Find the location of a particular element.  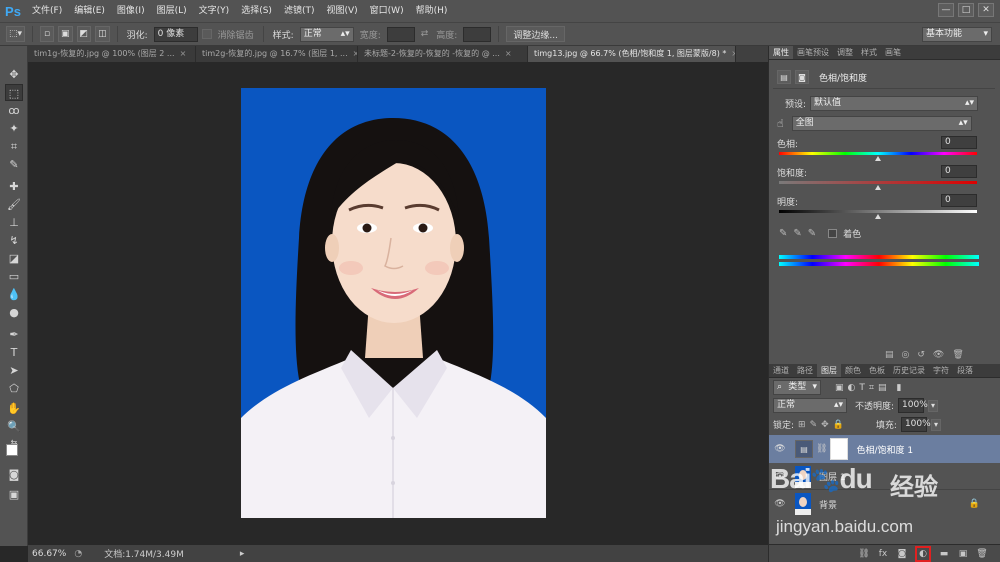

layer-name: 色相/饱和度 1 is located at coordinates (884, 449).